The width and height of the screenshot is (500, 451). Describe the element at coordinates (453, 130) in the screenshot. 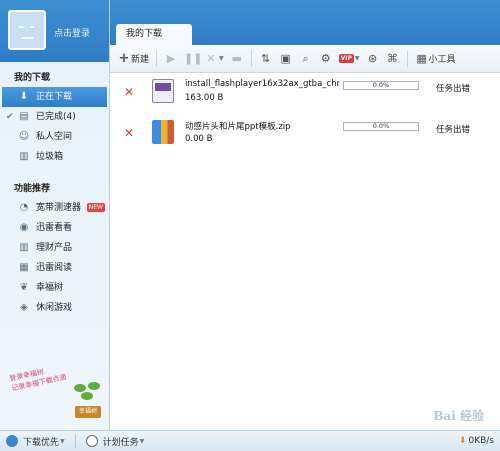

I see `task-status: 任务出错` at that location.